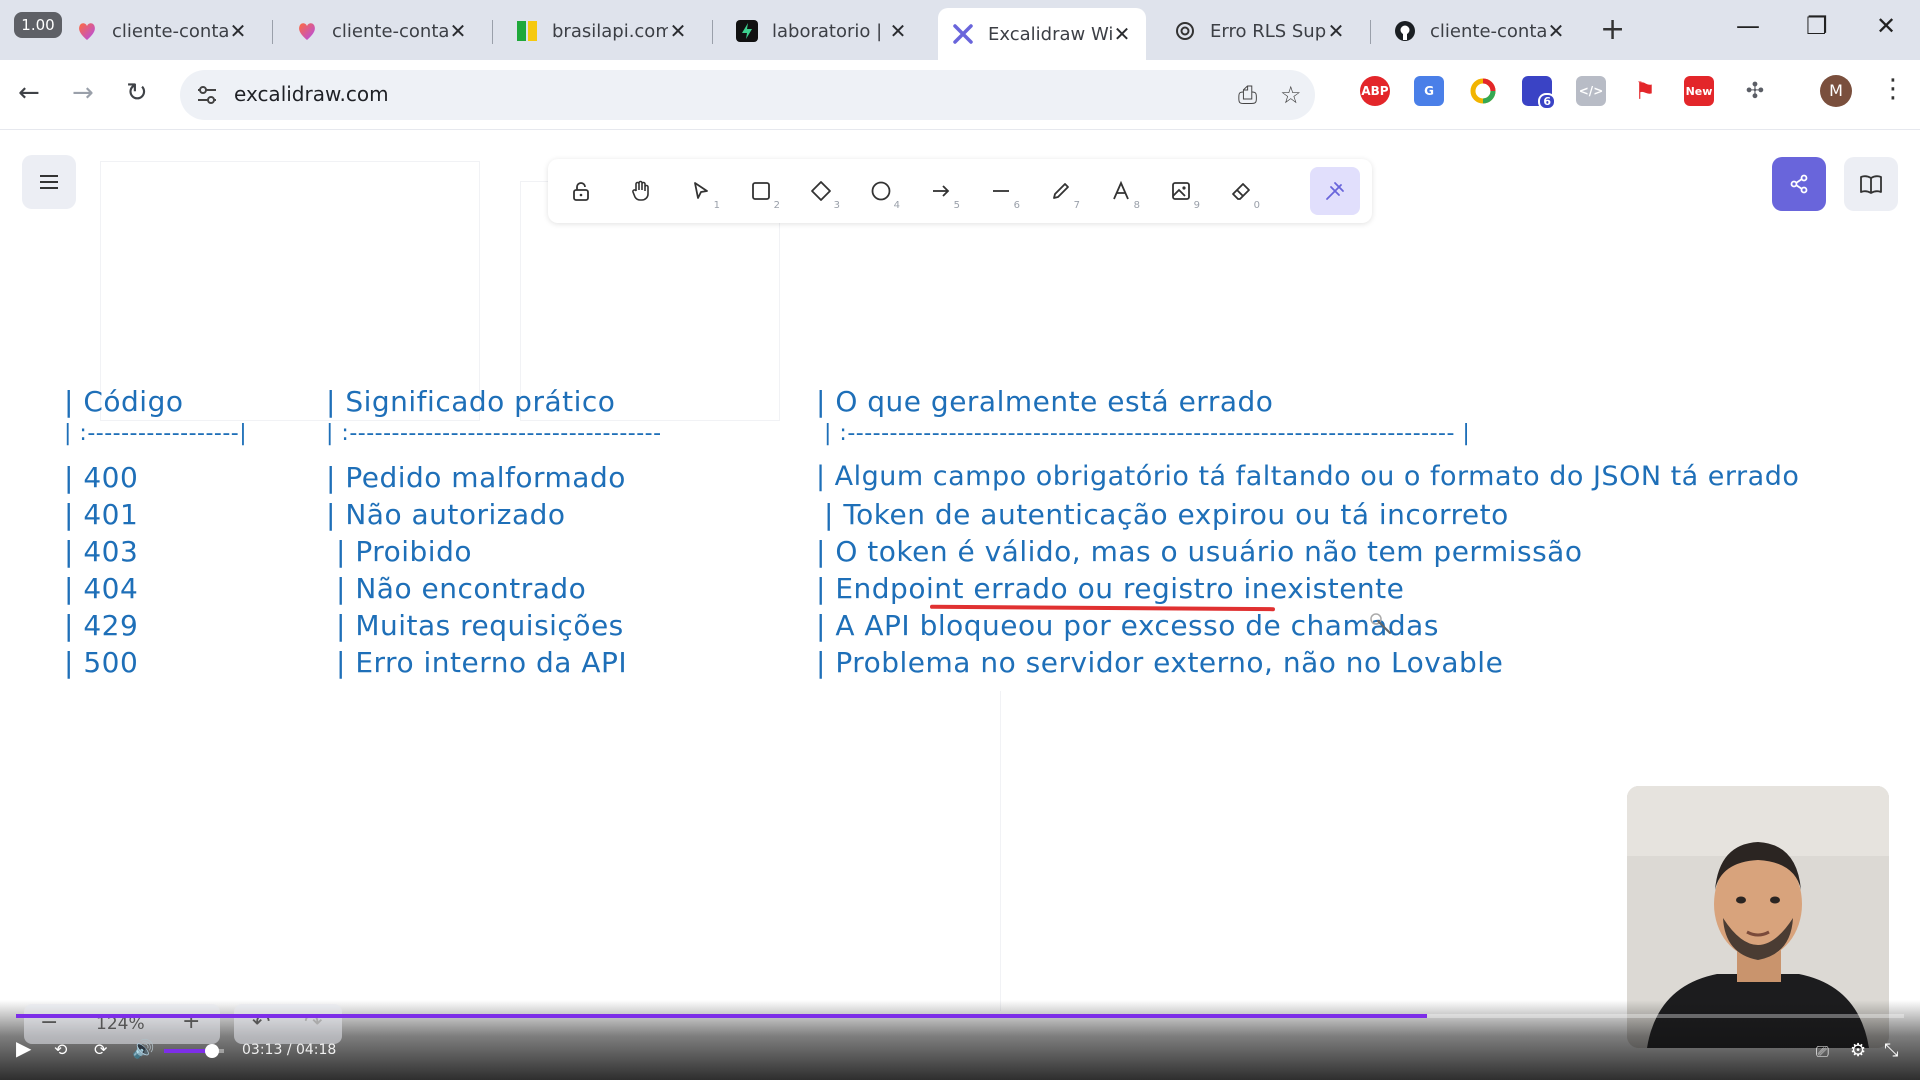  I want to click on eraser-tool-button: 0, so click(1241, 191).